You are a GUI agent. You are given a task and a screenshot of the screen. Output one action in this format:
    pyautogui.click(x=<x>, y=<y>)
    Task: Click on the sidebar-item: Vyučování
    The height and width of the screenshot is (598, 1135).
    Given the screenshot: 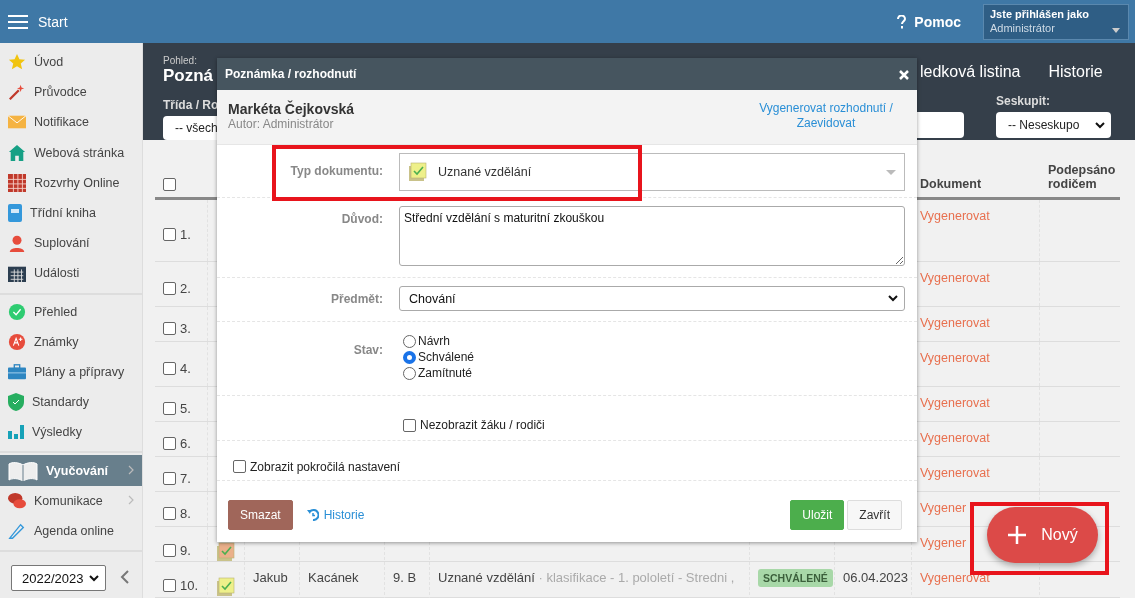 What is the action you would take?
    pyautogui.click(x=71, y=470)
    